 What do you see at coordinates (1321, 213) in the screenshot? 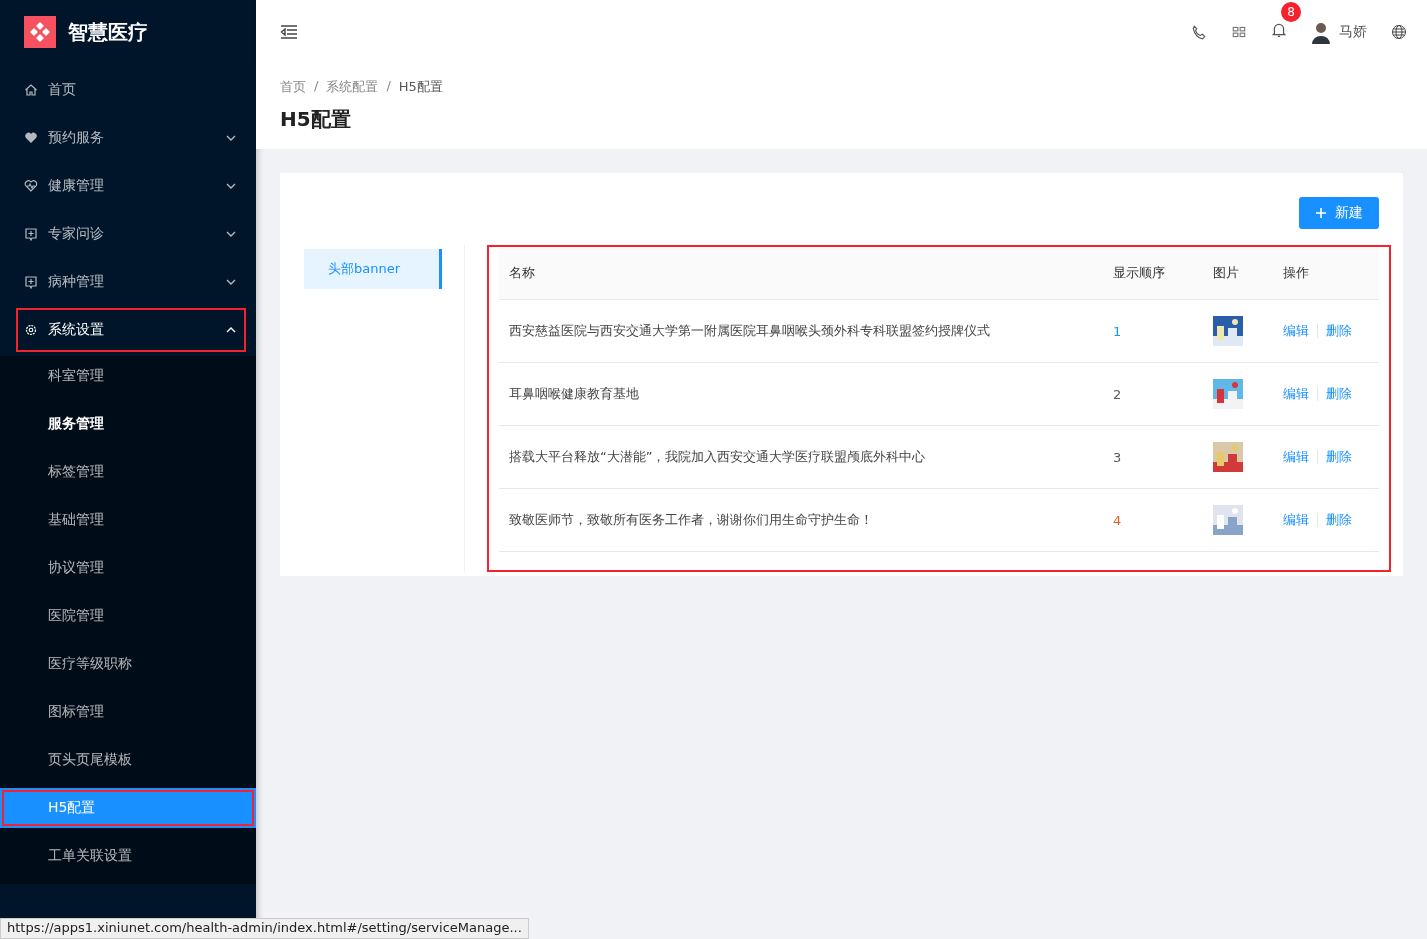
I see `plus-icon` at bounding box center [1321, 213].